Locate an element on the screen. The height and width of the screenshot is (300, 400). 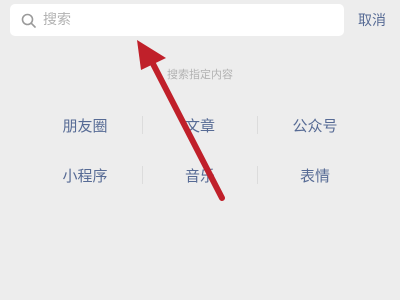
category-stickers: 表情 is located at coordinates (315, 175).